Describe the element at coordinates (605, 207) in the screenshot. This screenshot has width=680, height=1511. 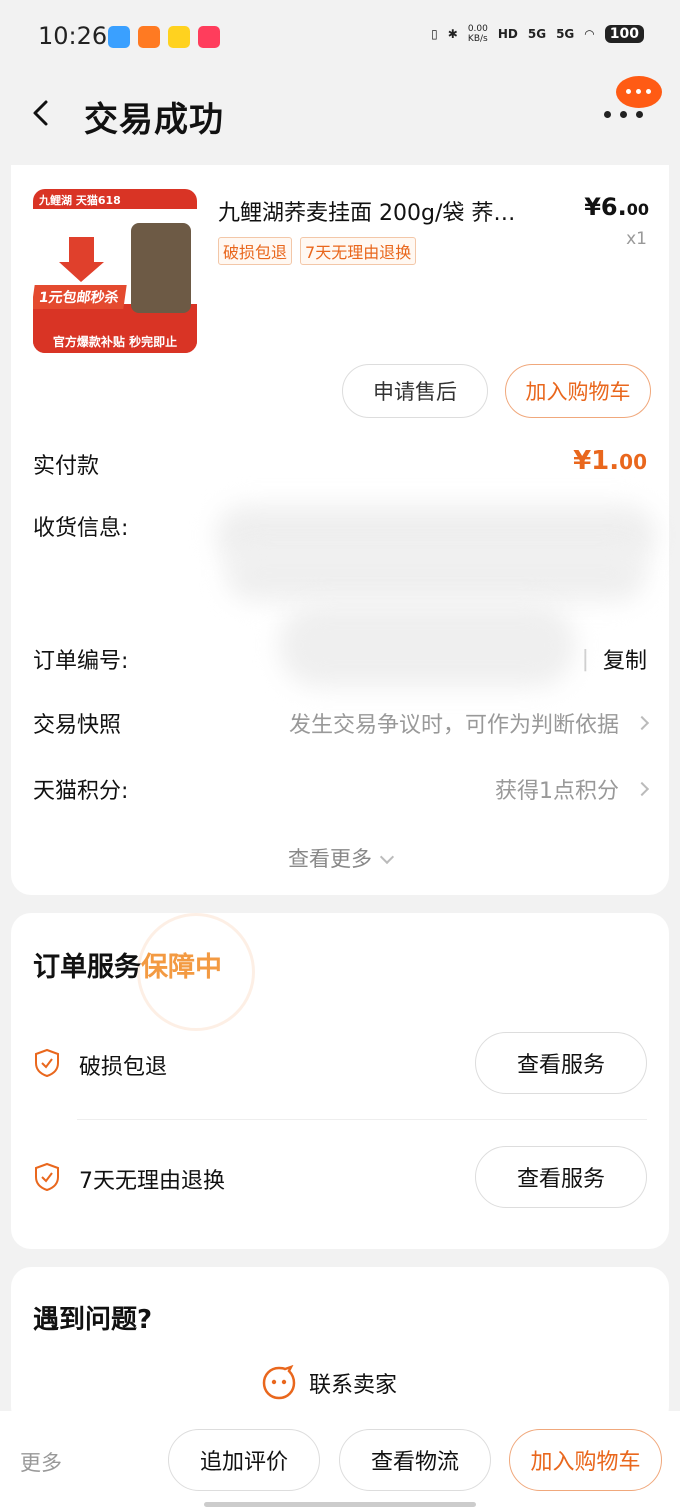
I see `price-main: ¥6.` at that location.